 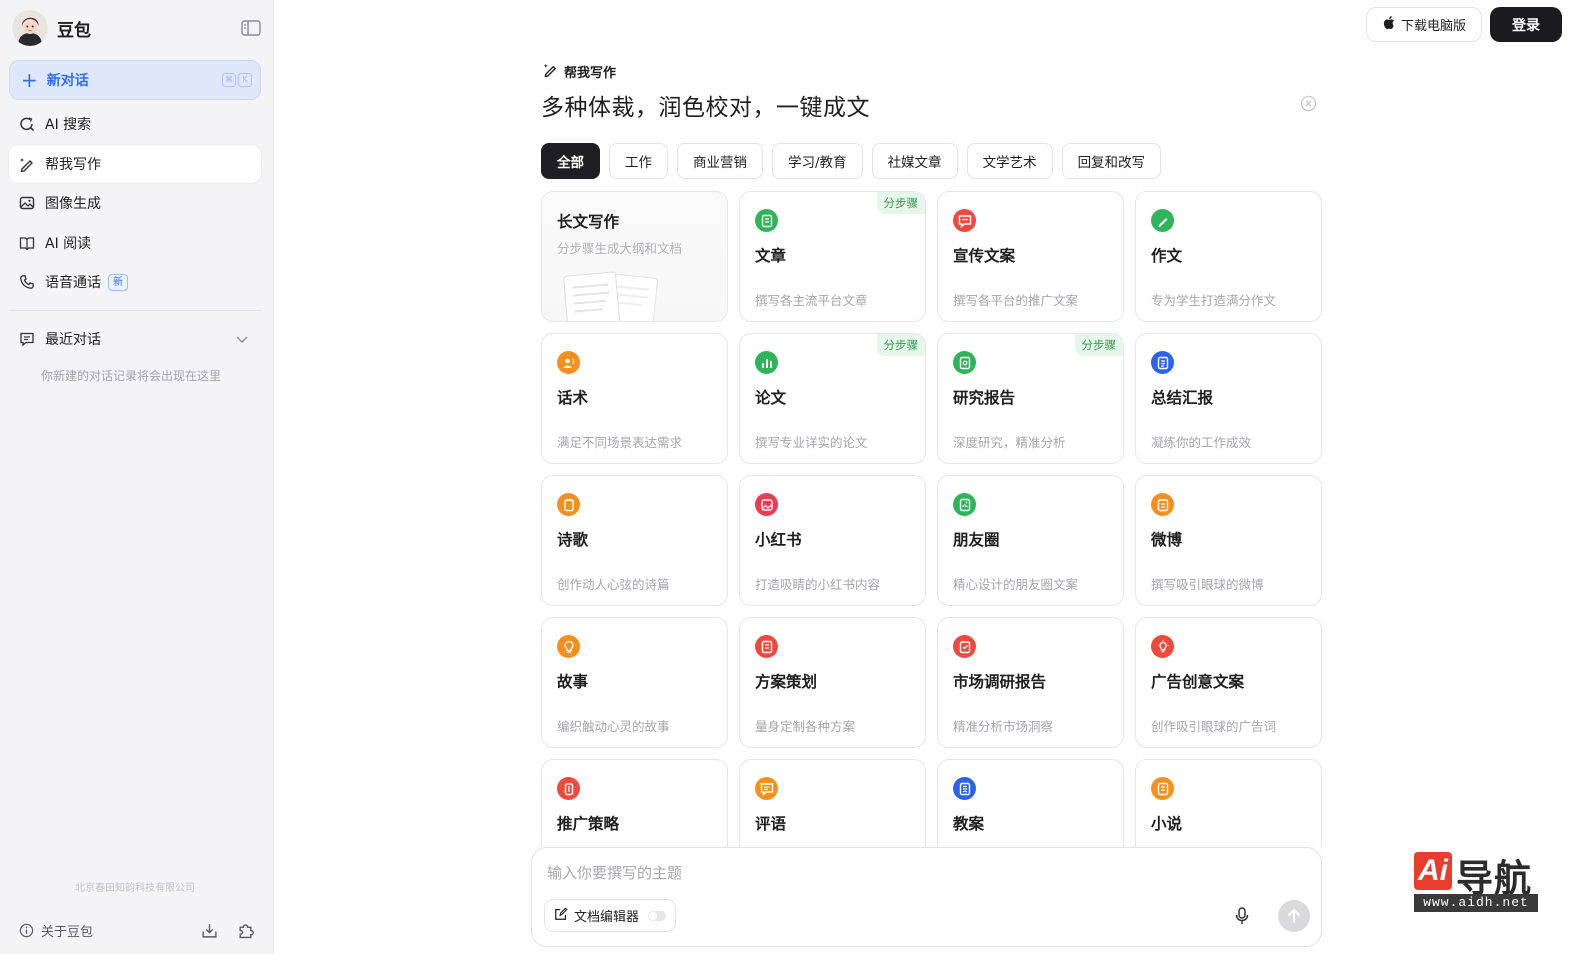 What do you see at coordinates (832, 256) in the screenshot?
I see `writing-card: 文章 撰写各主流平台文章 分步骤` at bounding box center [832, 256].